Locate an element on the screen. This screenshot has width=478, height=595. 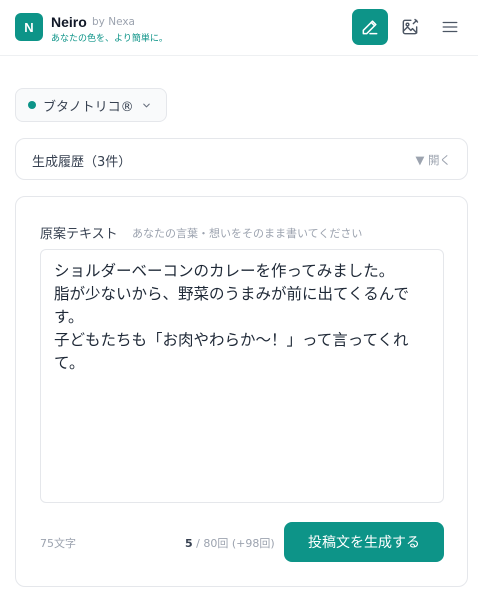
brand-by-label: by Nexa is located at coordinates (113, 22).